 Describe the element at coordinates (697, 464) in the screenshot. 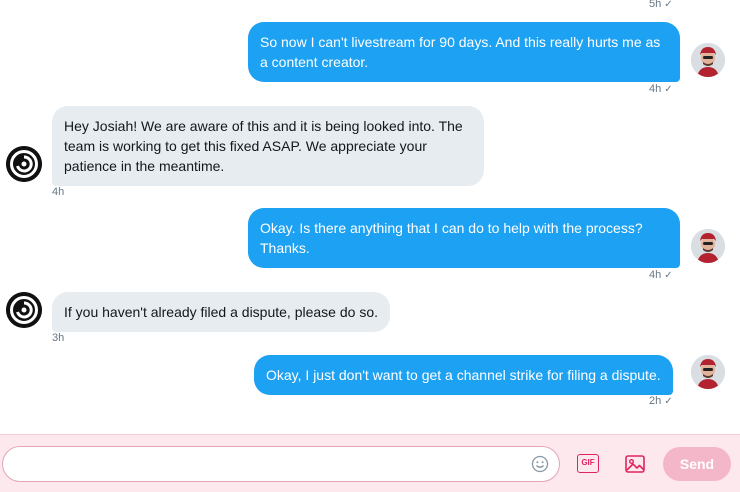

I see `send-button: Send` at that location.